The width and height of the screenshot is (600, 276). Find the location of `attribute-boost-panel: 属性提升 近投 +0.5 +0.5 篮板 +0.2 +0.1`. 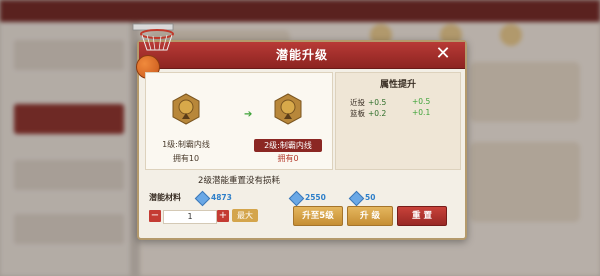

attribute-boost-panel: 属性提升 近投 +0.5 +0.5 篮板 +0.2 +0.1 is located at coordinates (398, 121).